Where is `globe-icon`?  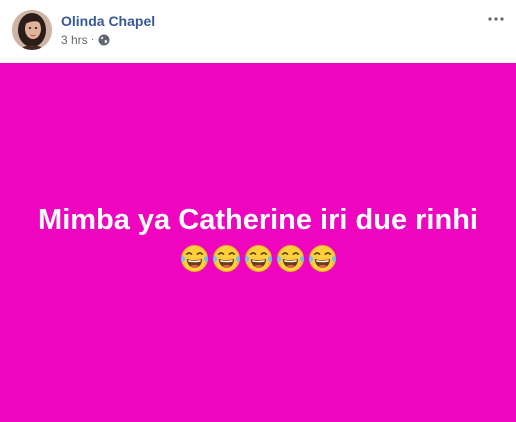
globe-icon is located at coordinates (104, 40).